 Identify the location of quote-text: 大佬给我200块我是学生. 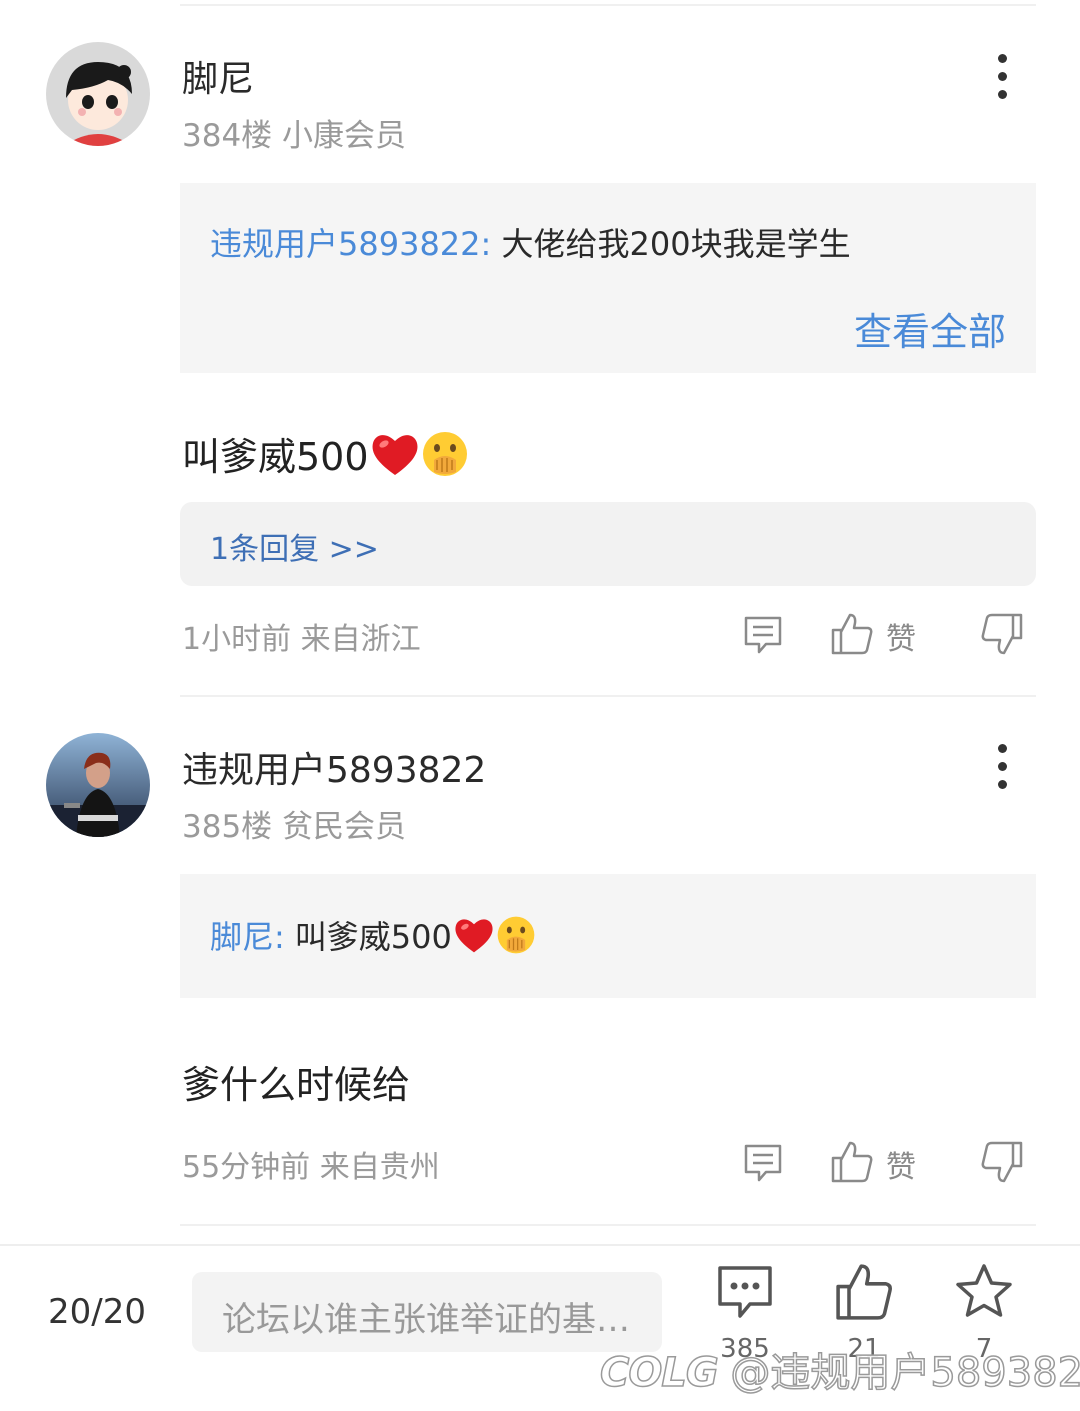
(676, 244).